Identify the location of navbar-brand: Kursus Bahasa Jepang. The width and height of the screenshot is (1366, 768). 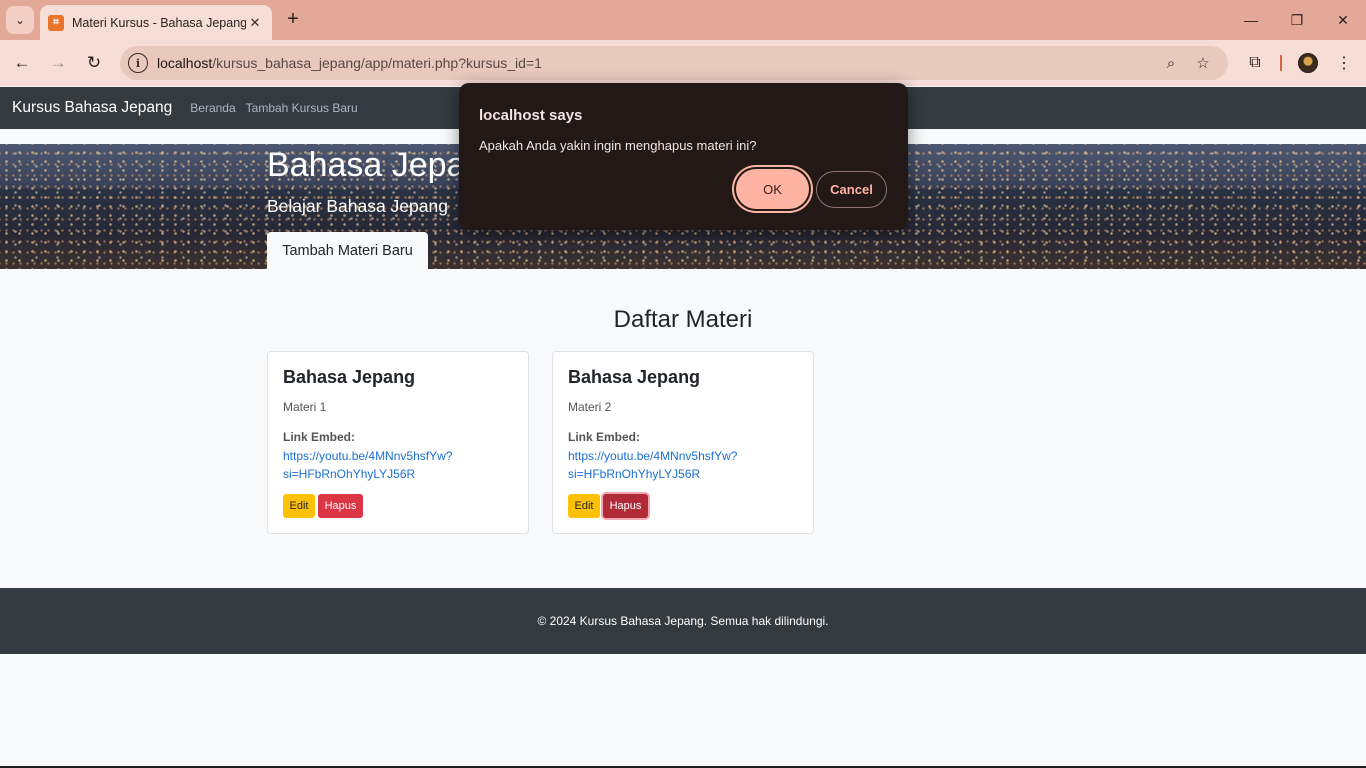
(92, 108).